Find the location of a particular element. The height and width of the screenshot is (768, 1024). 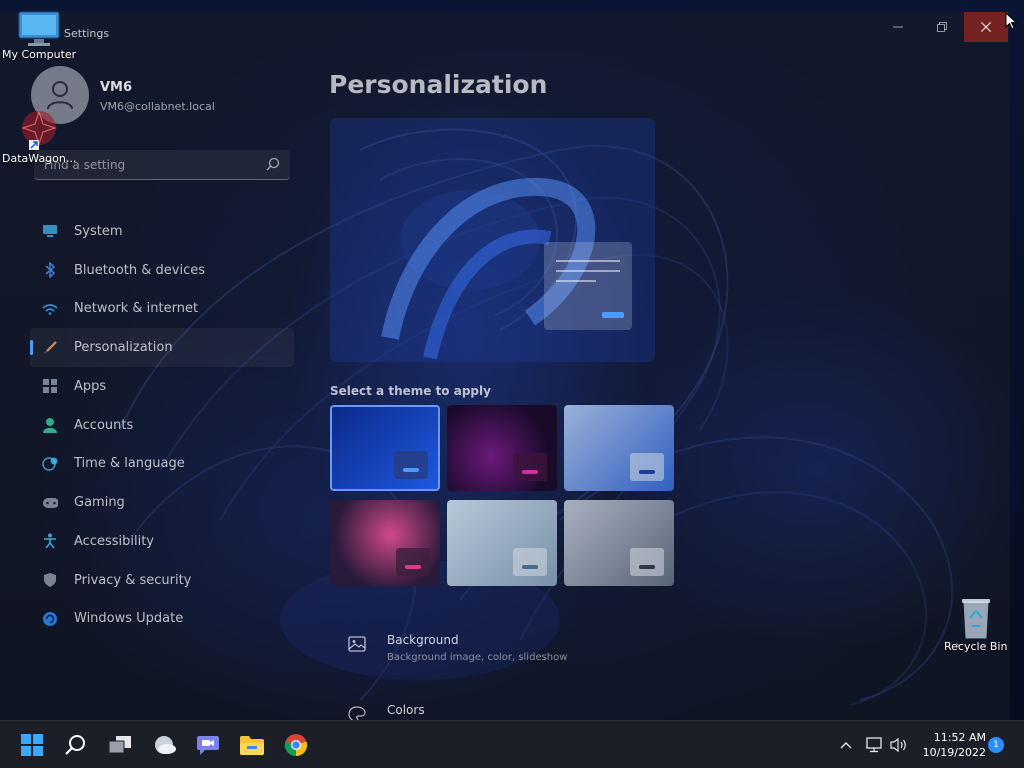

theme-heading: Select a theme to apply is located at coordinates (410, 391).